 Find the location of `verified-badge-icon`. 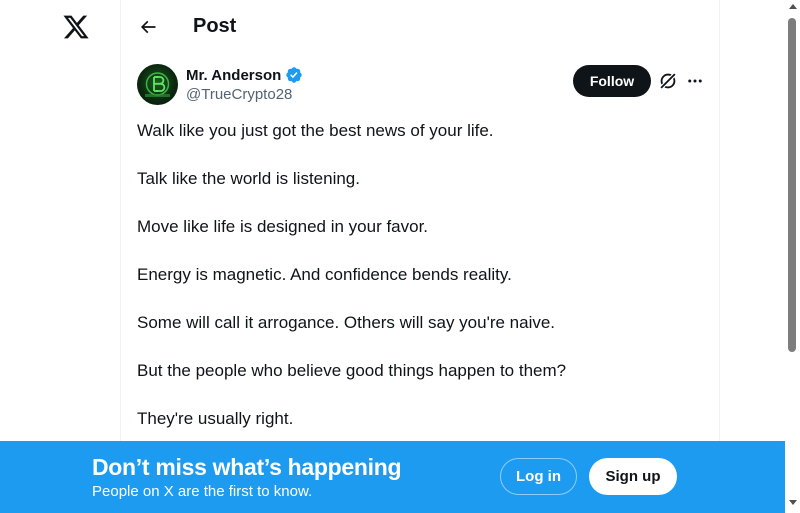

verified-badge-icon is located at coordinates (294, 75).